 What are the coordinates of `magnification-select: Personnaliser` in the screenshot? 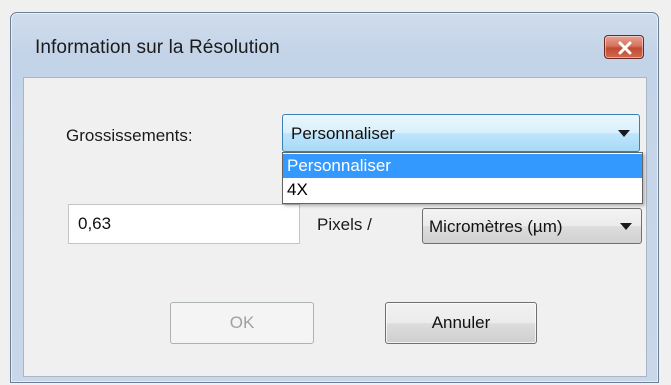 It's located at (461, 133).